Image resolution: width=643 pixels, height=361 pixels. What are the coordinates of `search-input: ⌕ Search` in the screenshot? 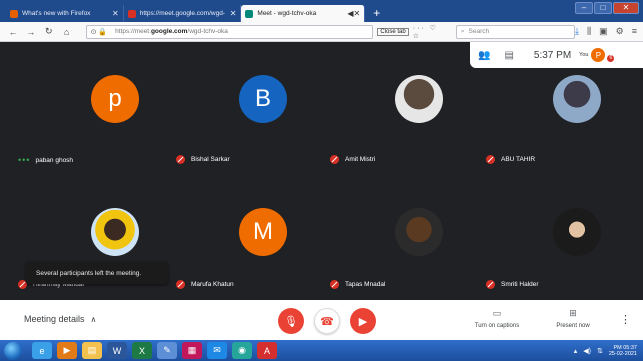 It's located at (515, 31).